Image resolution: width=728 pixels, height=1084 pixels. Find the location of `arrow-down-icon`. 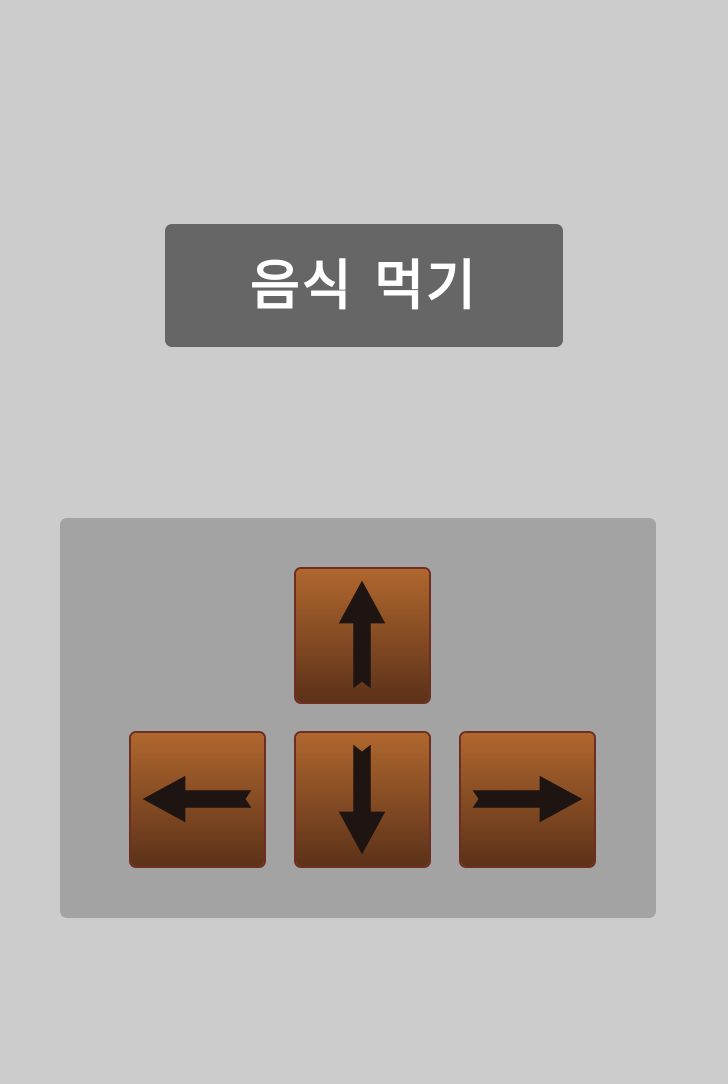

arrow-down-icon is located at coordinates (362, 799).